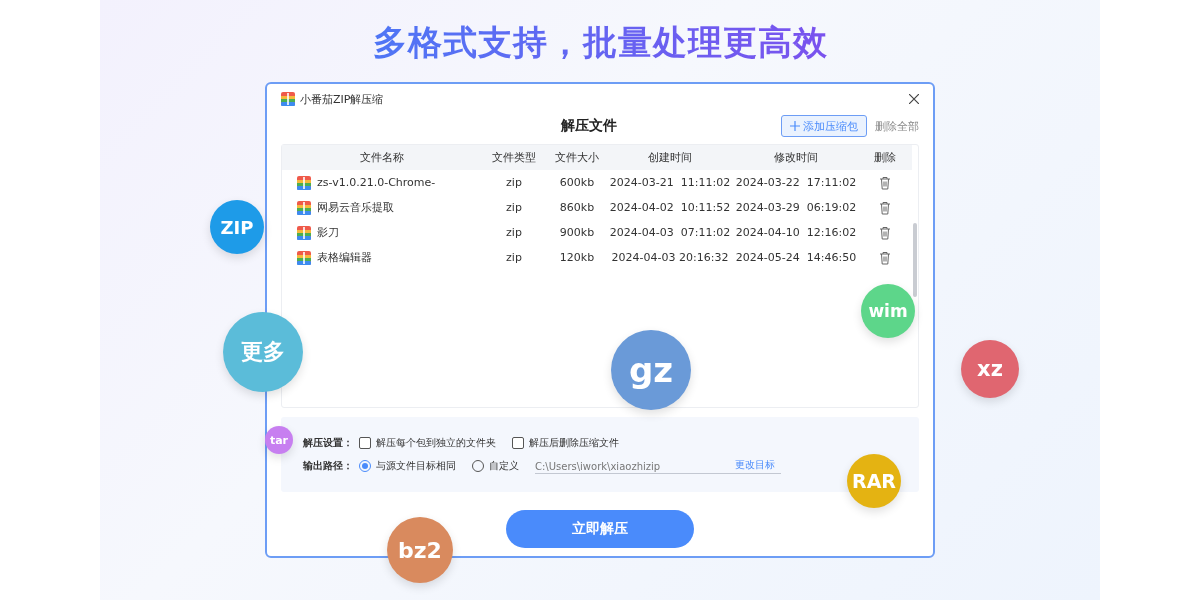  I want to click on window-title: 小番茄ZIP解压缩, so click(342, 99).